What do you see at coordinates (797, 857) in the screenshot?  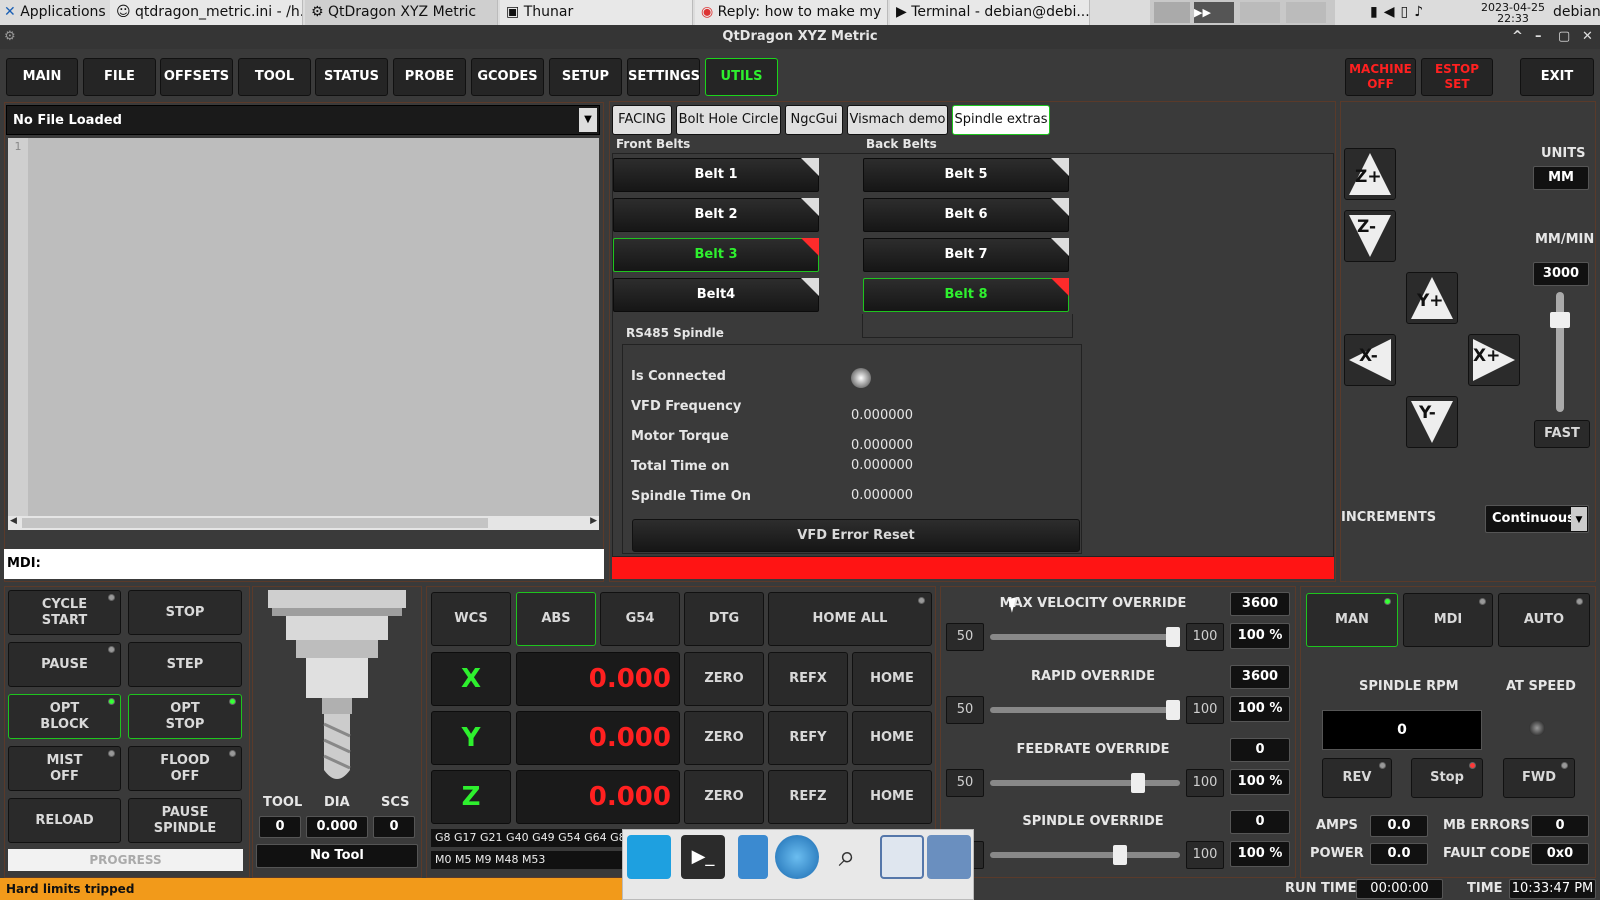 I see `web-browser-icon` at bounding box center [797, 857].